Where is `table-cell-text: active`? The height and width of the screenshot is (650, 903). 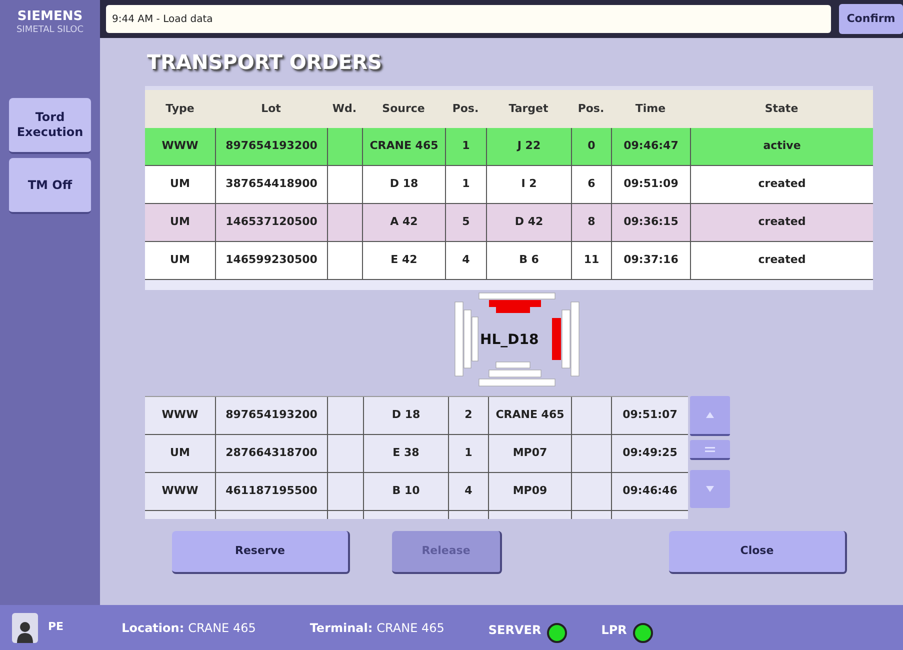
table-cell-text: active is located at coordinates (782, 146).